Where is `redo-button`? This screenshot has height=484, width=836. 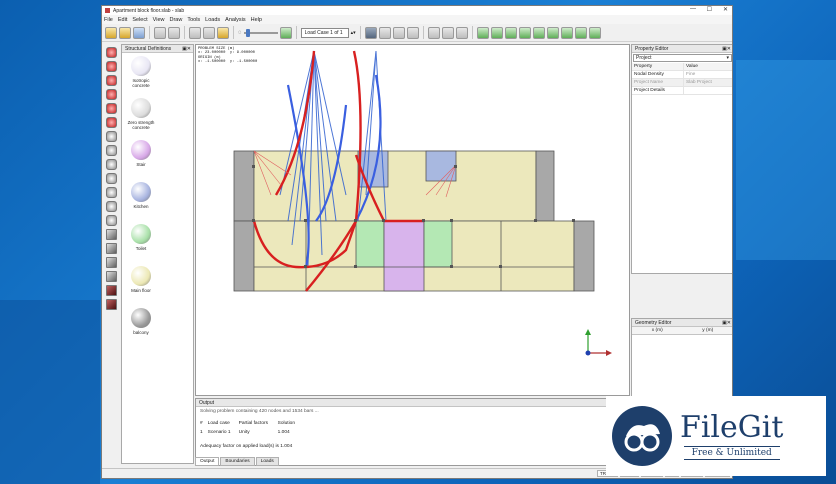
redo-button is located at coordinates (174, 32).